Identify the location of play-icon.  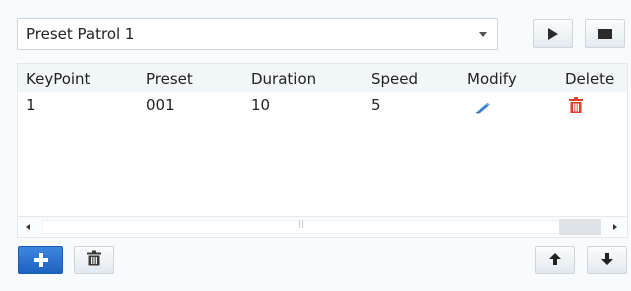
(553, 33).